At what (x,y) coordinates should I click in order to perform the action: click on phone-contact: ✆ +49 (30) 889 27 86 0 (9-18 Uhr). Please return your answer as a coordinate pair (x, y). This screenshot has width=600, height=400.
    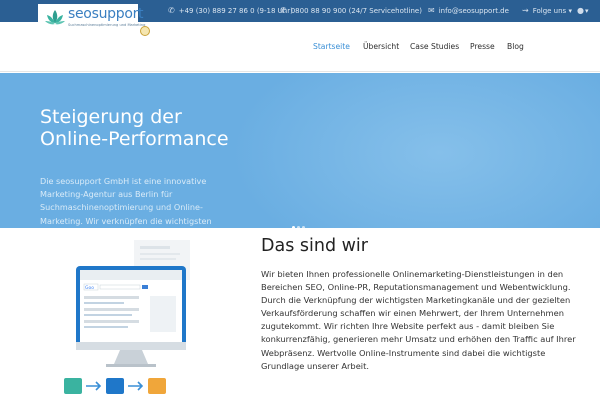
    Looking at the image, I should click on (230, 11).